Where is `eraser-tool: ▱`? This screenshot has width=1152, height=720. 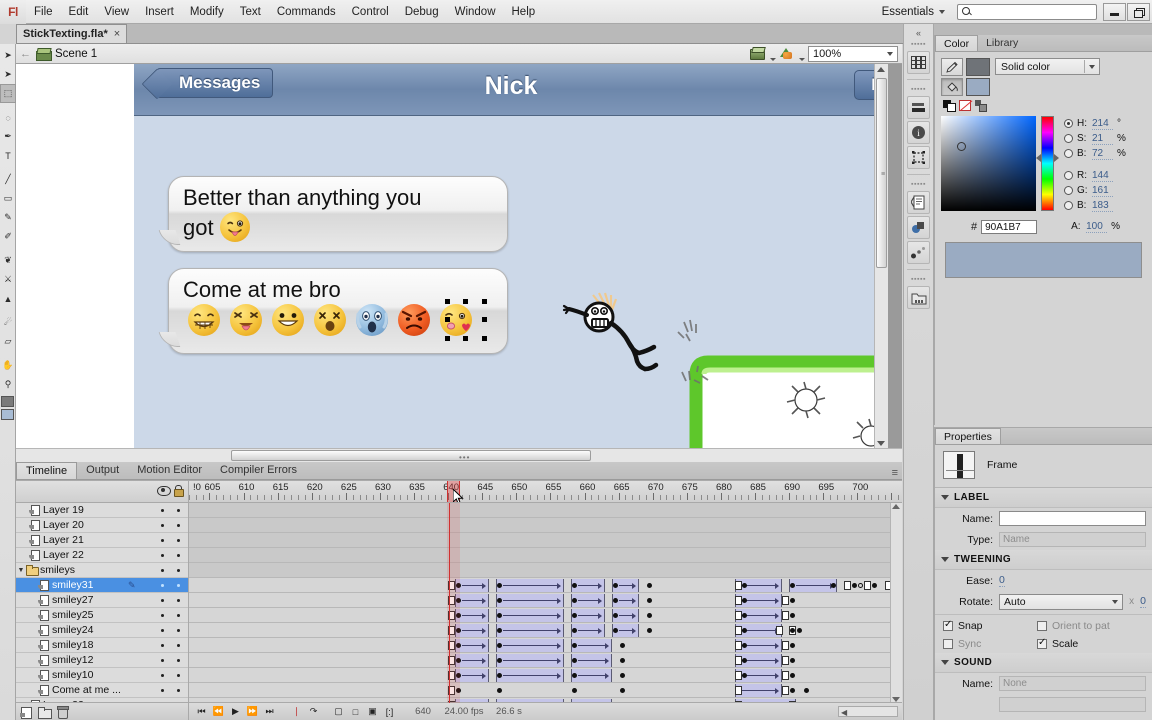 eraser-tool: ▱ is located at coordinates (8, 341).